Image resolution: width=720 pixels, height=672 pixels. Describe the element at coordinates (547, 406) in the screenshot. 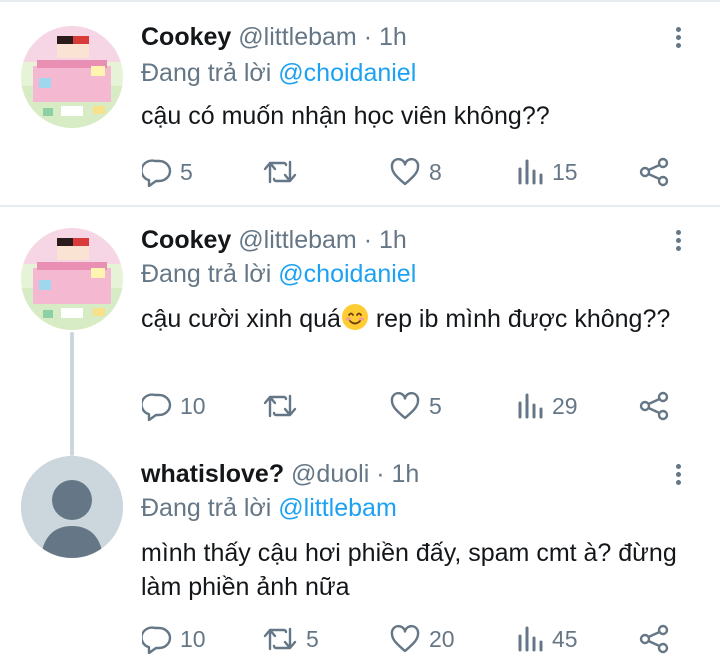

I see `views-button: 29` at that location.